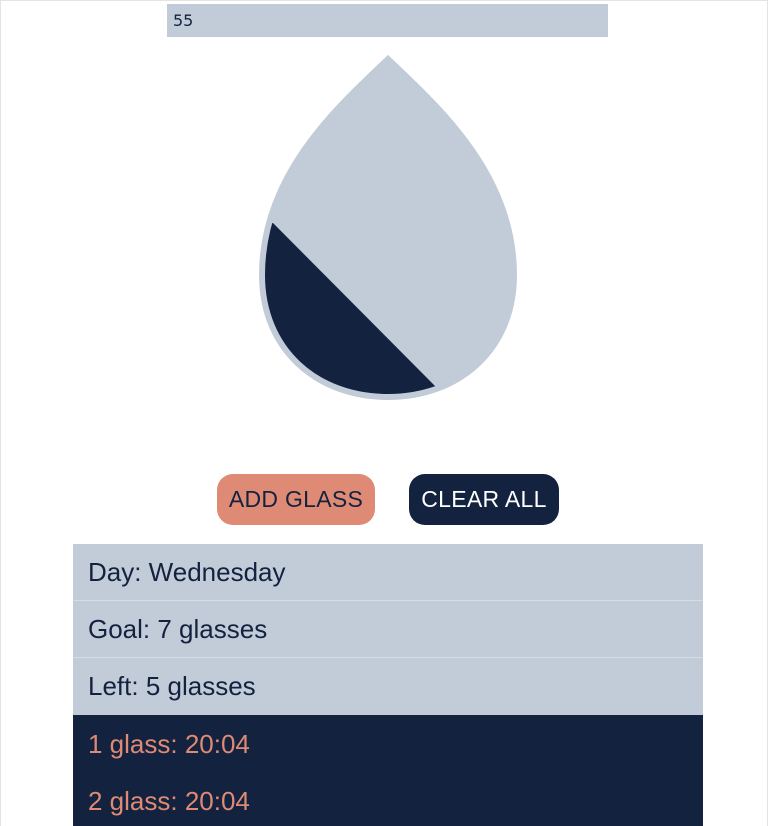  I want to click on left-label: Left: 5 glasses, so click(388, 686).